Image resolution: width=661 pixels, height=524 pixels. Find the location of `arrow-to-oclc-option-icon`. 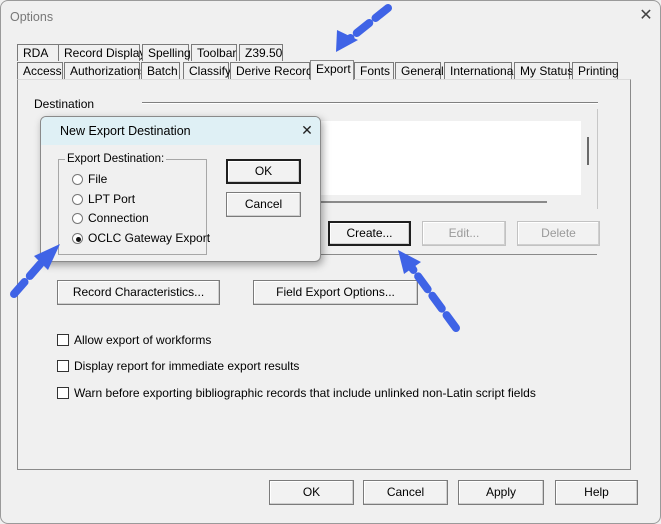

arrow-to-oclc-option-icon is located at coordinates (35, 271).